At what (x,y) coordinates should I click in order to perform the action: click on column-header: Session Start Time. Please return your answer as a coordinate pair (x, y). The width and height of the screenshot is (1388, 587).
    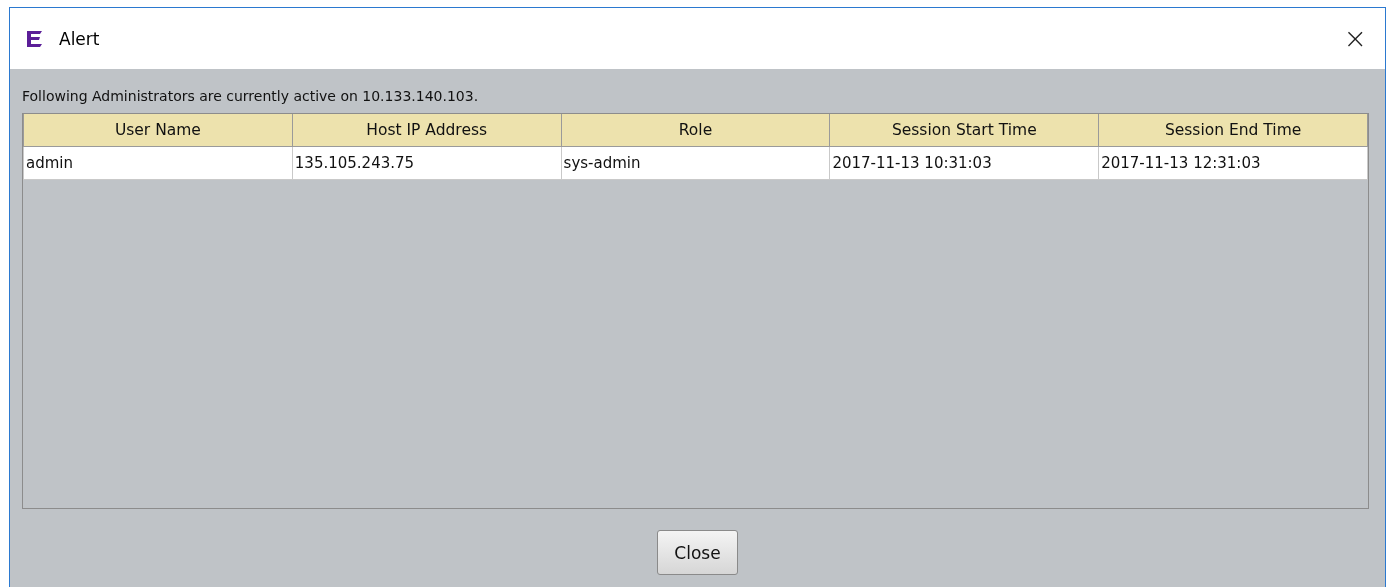
    Looking at the image, I should click on (964, 130).